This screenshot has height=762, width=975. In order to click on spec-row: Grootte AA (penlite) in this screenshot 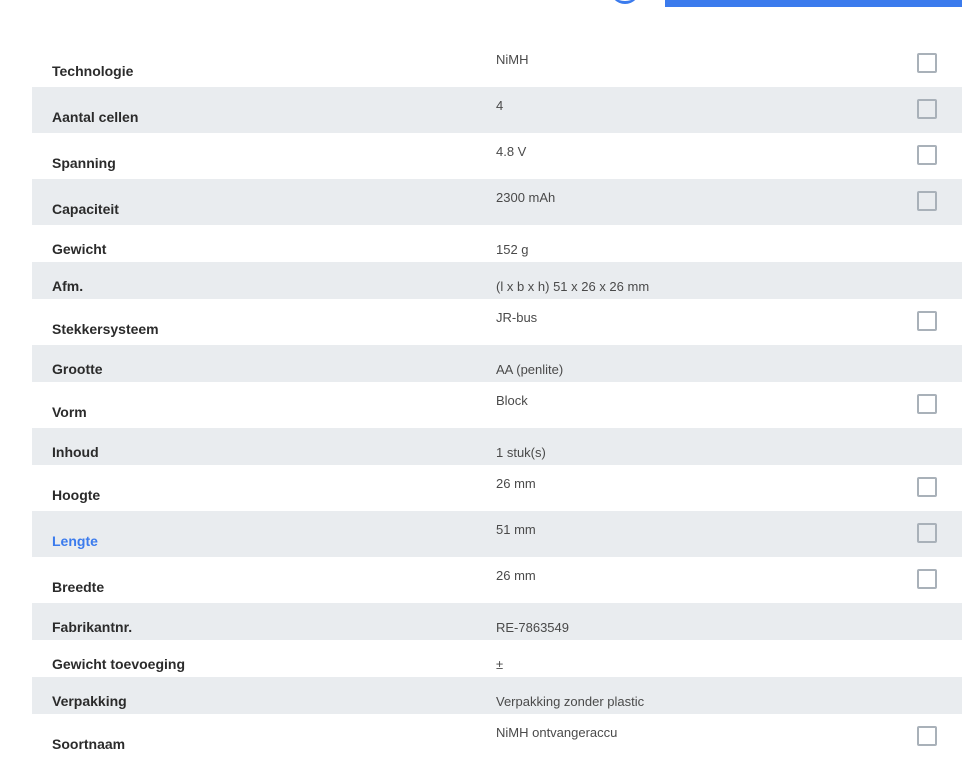, I will do `click(497, 363)`.